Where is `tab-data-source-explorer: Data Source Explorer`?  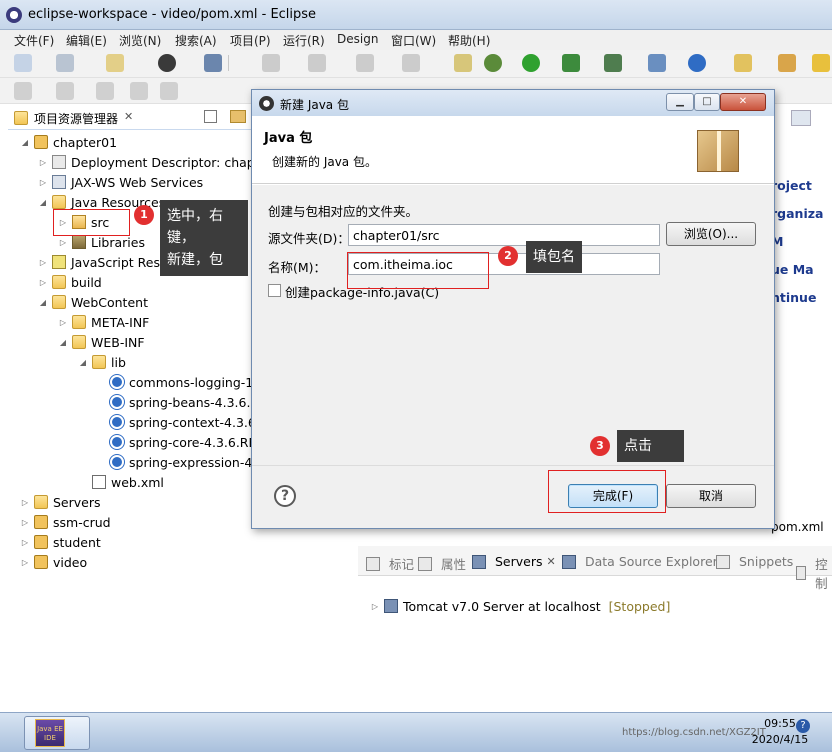
tab-data-source-explorer: Data Source Explorer is located at coordinates (640, 561).